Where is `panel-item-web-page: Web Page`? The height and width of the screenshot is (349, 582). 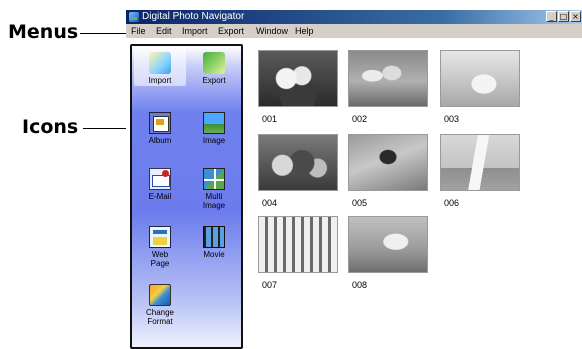 panel-item-web-page: Web Page is located at coordinates (160, 247).